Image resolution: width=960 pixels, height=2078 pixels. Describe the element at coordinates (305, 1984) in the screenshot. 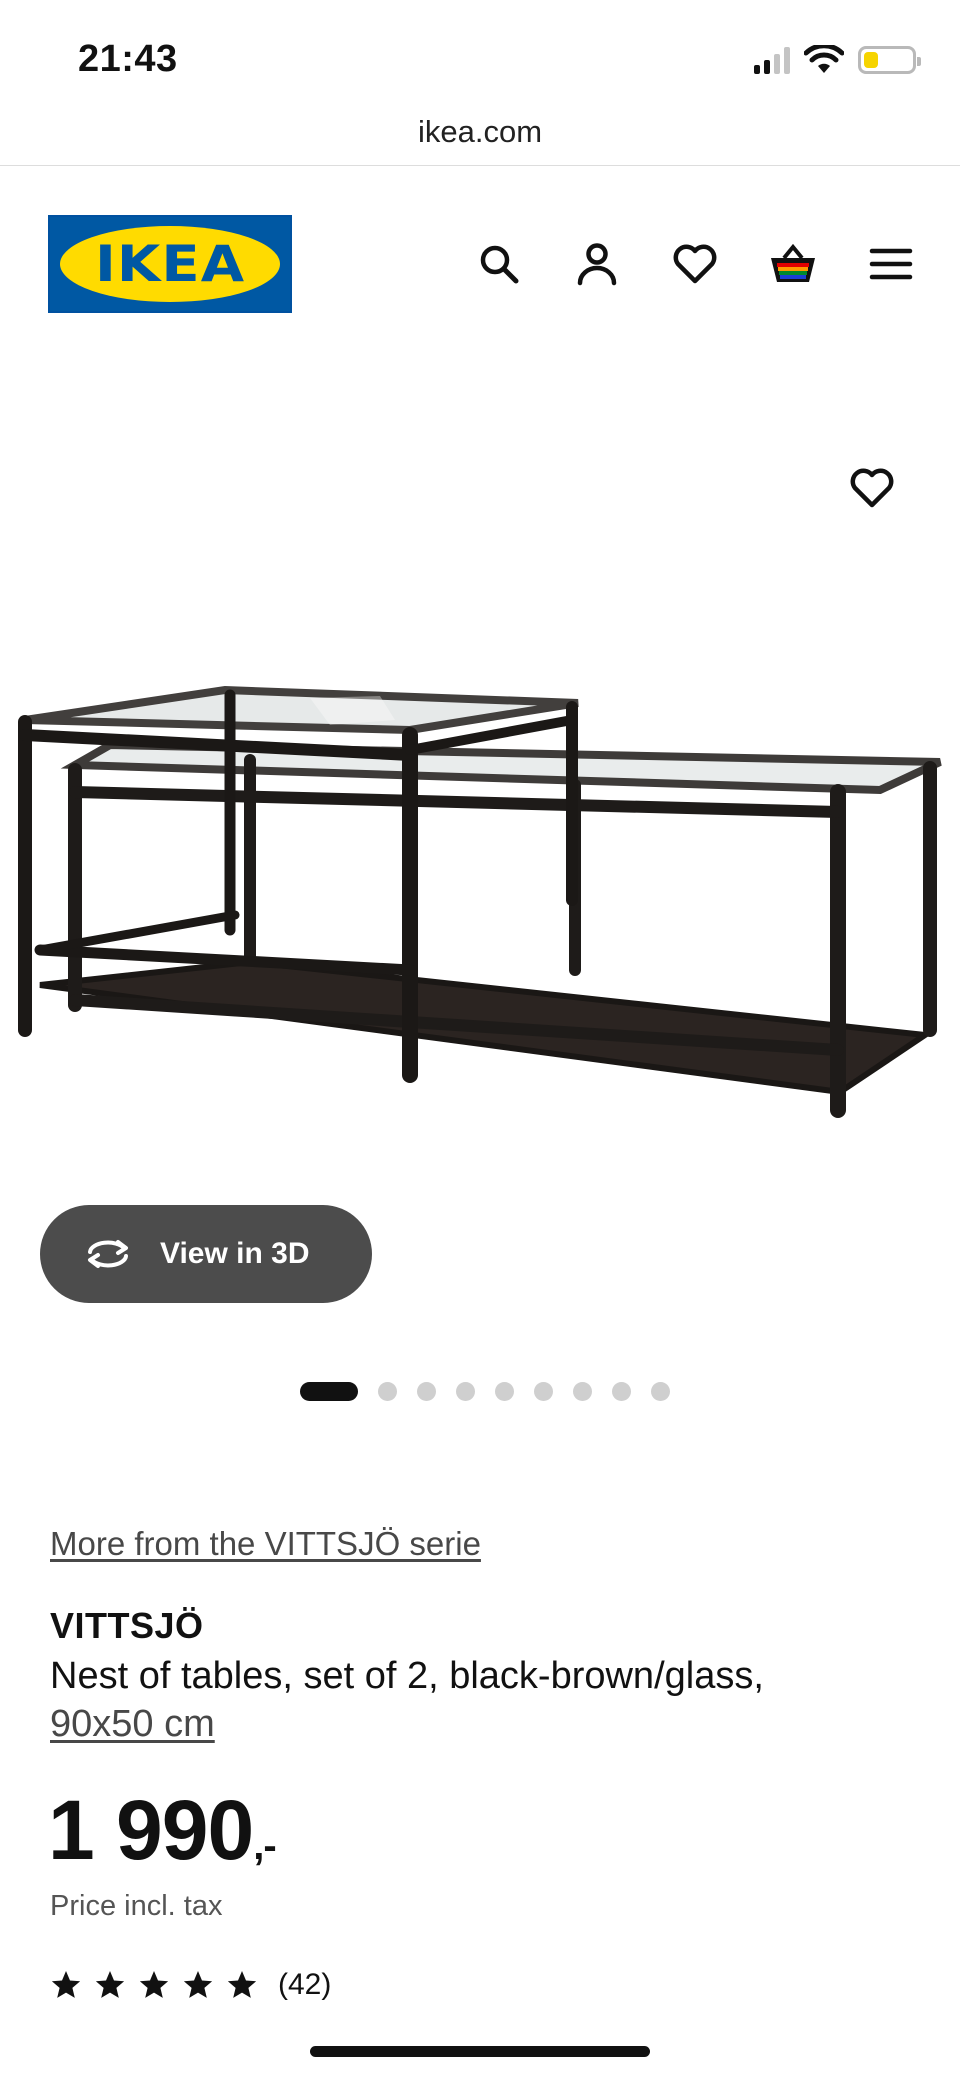

I see `rating-count: (42)` at that location.